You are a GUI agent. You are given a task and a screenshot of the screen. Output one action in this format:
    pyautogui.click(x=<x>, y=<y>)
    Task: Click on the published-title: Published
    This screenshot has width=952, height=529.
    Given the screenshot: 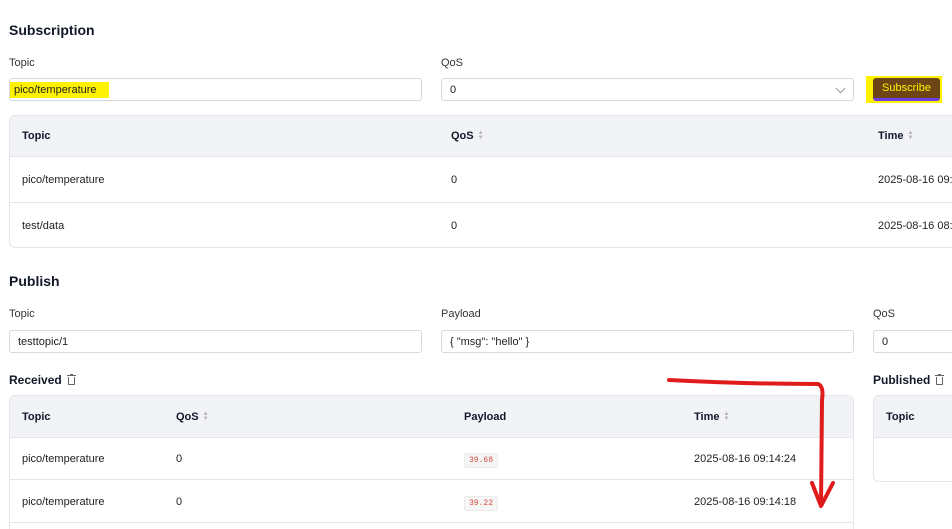 What is the action you would take?
    pyautogui.click(x=902, y=380)
    